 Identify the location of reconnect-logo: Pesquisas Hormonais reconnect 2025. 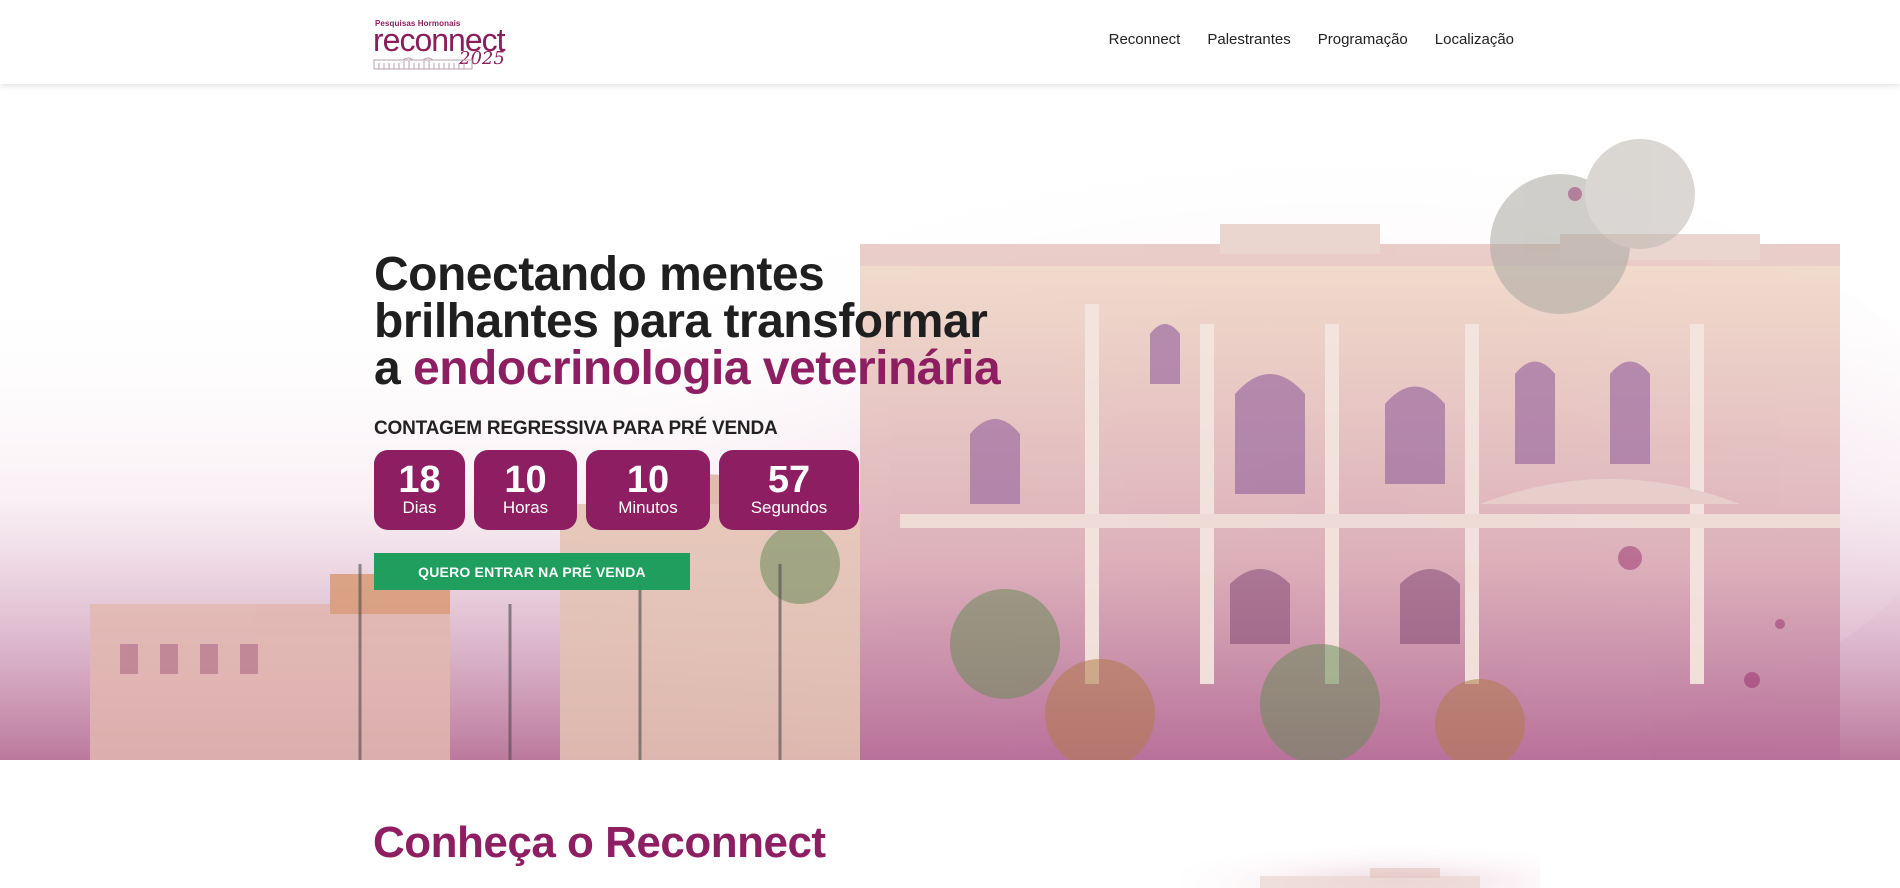
(444, 42).